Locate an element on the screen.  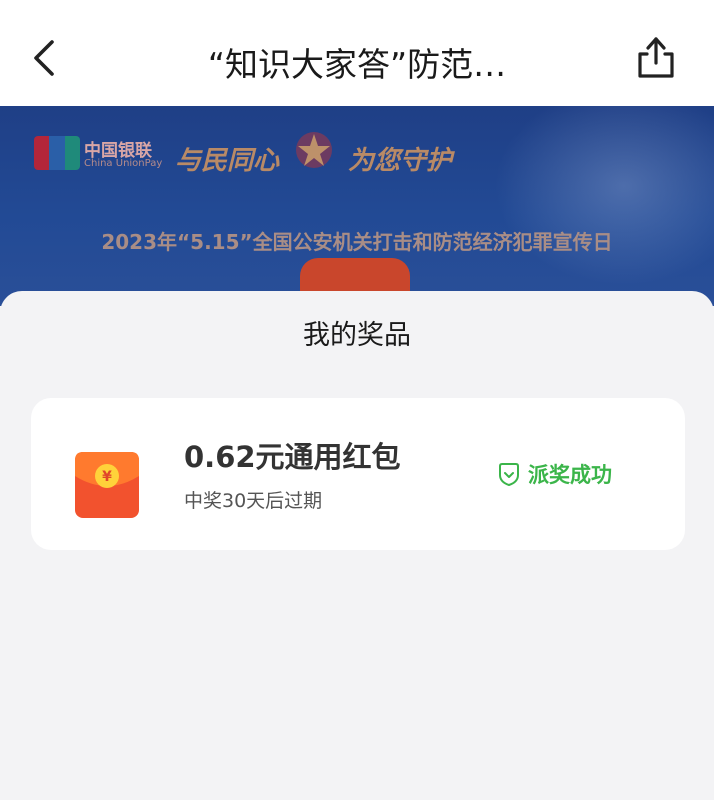
banner-slogan-right: 为您守护 is located at coordinates (400, 161).